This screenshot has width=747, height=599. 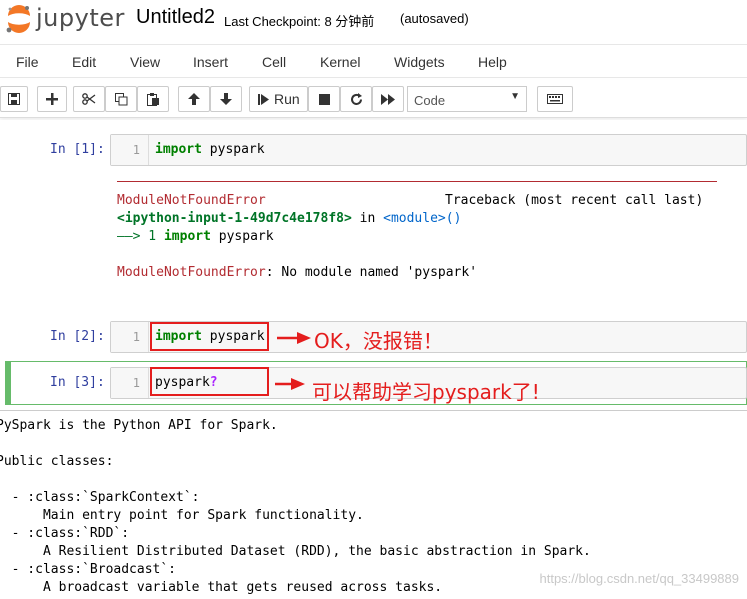 I want to click on copy-button, so click(x=121, y=99).